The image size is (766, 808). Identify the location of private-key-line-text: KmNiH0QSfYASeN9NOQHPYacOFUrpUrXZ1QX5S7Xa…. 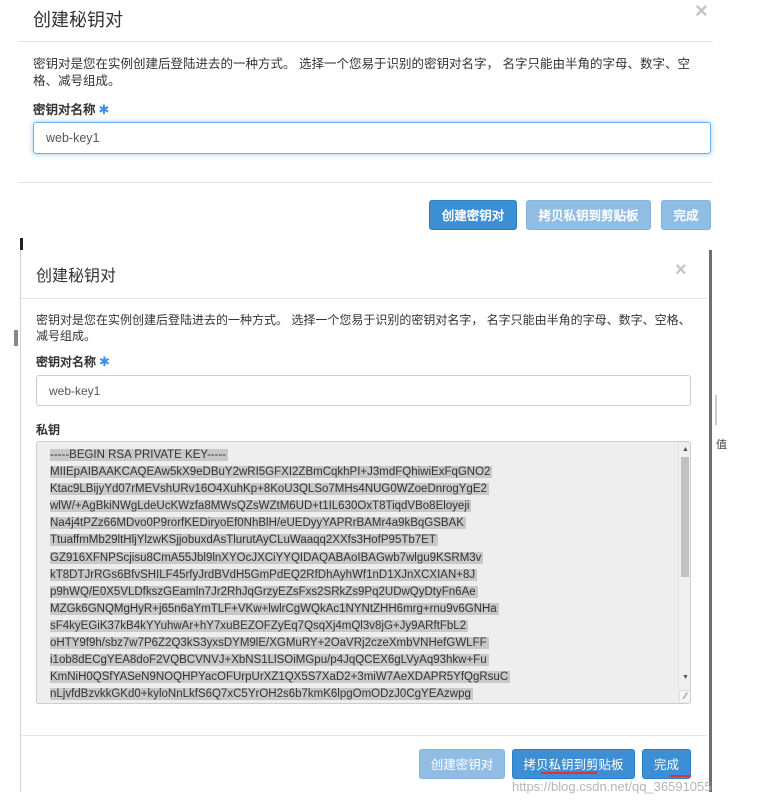
(280, 677).